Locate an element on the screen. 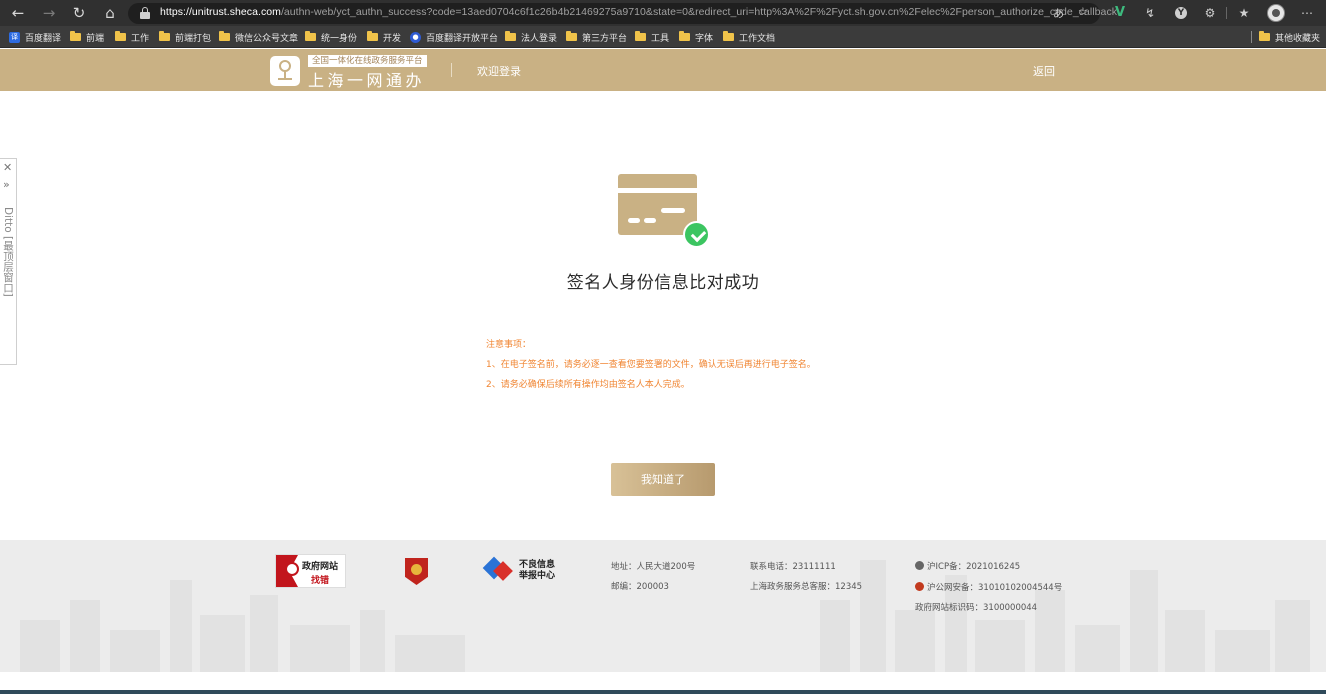 The image size is (1326, 694). footer-phone: 联系电话：23111111 is located at coordinates (793, 567).